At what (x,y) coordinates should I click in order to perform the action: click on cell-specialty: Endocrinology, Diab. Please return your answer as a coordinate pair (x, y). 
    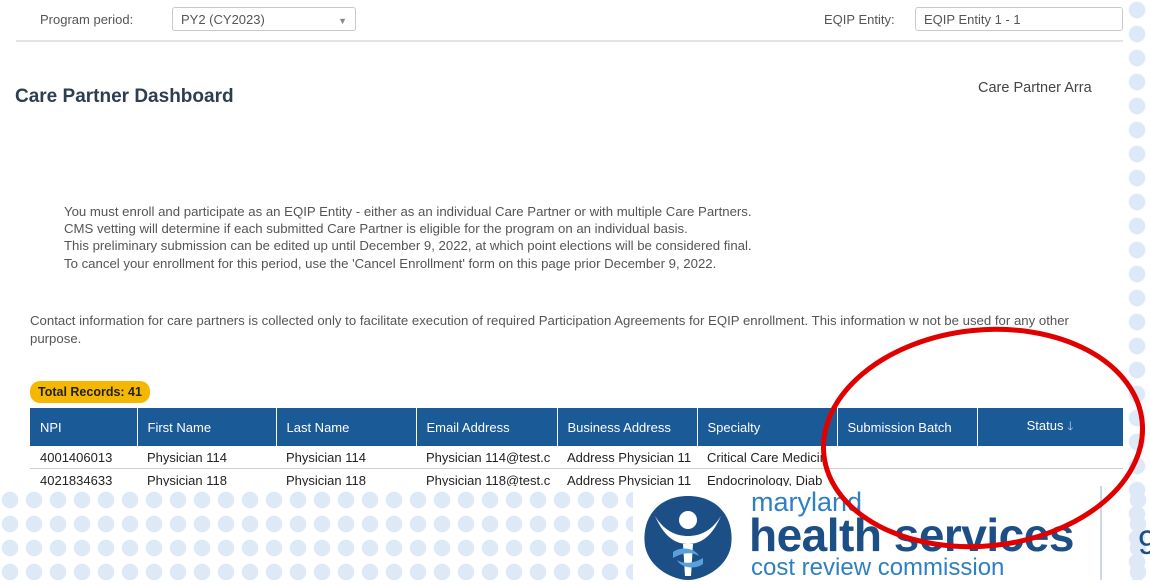
    Looking at the image, I should click on (765, 479).